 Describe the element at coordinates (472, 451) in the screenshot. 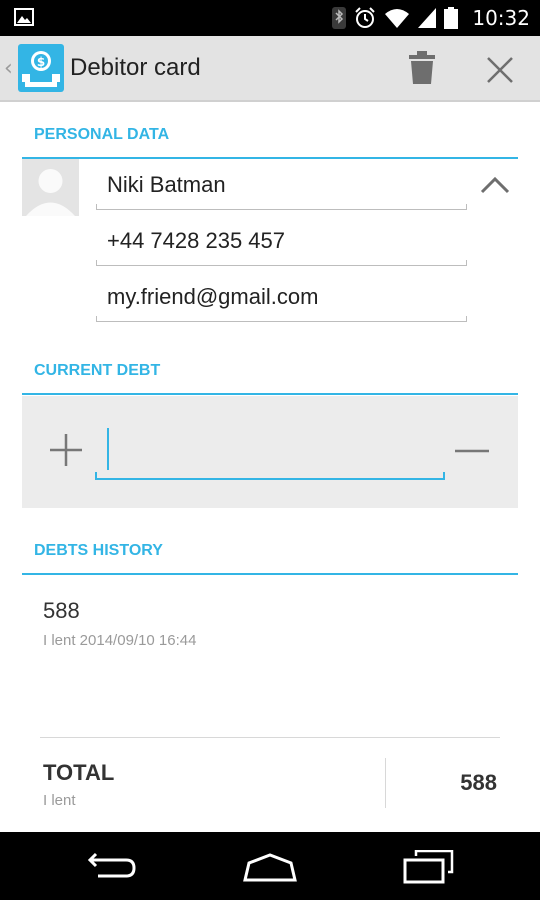

I see `minus-icon` at that location.